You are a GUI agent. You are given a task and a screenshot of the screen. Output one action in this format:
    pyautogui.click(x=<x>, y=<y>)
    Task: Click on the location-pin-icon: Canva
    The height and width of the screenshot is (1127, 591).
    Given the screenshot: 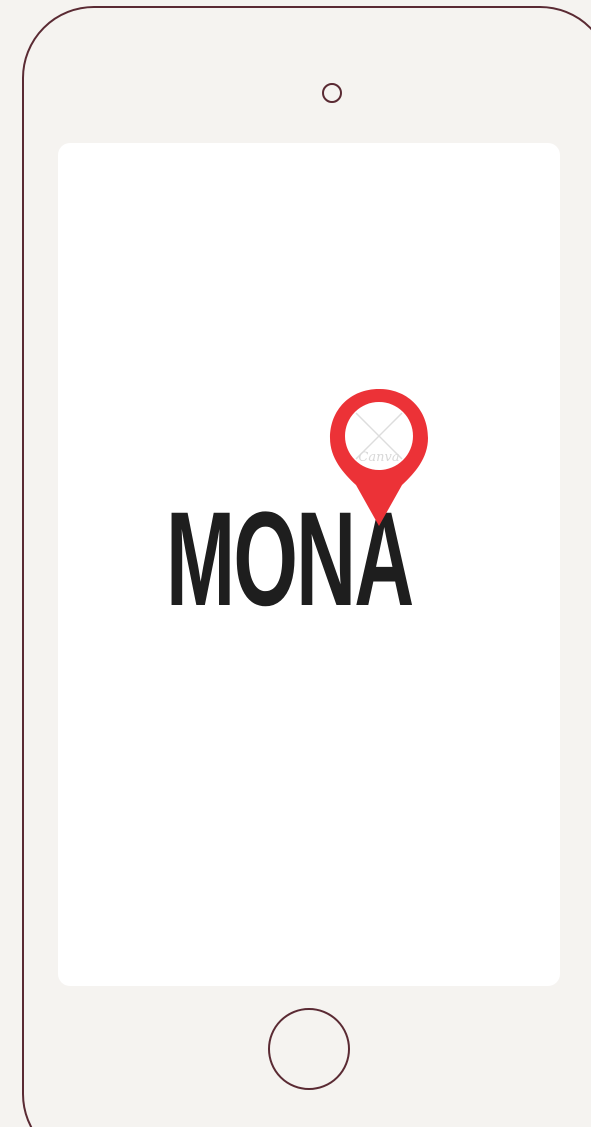 What is the action you would take?
    pyautogui.click(x=379, y=457)
    